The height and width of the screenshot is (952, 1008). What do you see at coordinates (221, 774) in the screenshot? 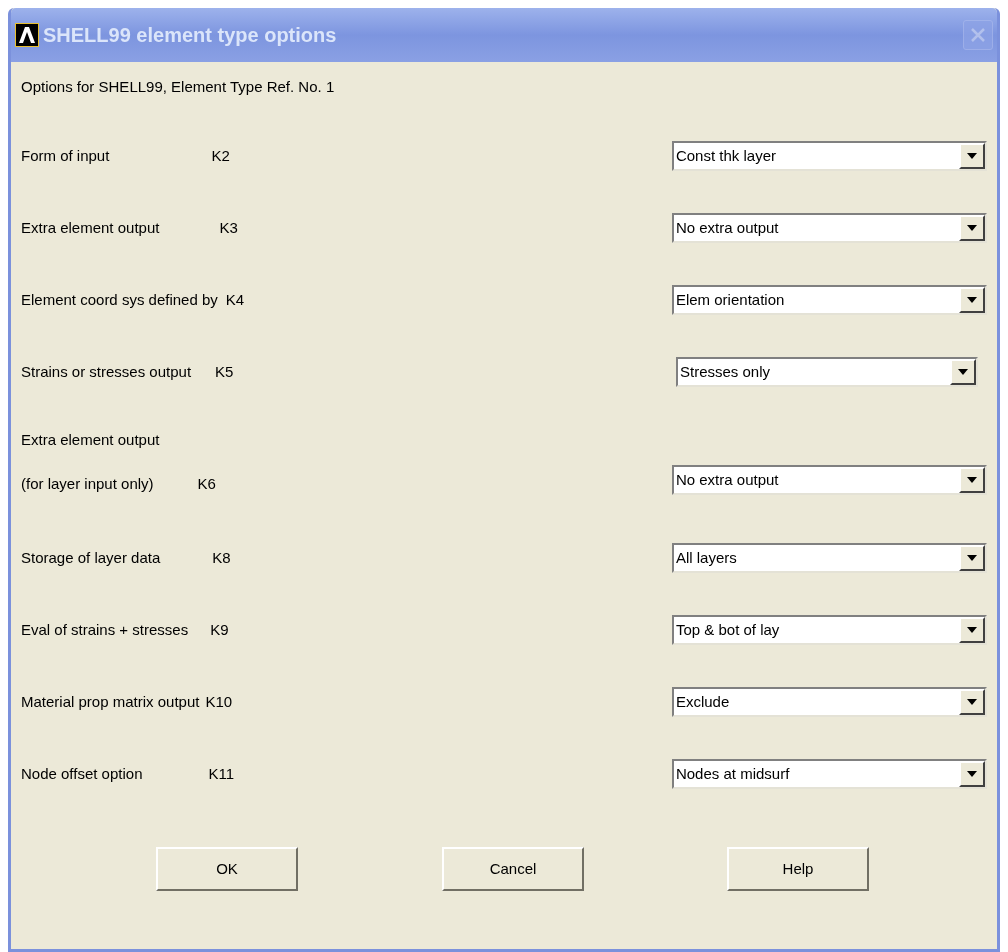
I see `option-key: K11` at bounding box center [221, 774].